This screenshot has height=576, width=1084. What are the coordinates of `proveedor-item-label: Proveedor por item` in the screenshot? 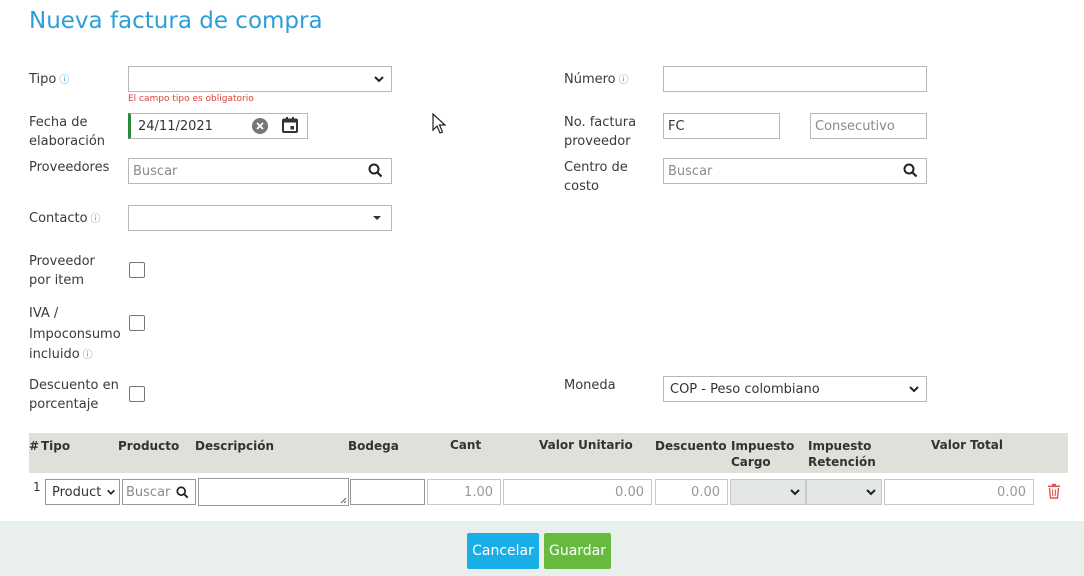 It's located at (62, 271).